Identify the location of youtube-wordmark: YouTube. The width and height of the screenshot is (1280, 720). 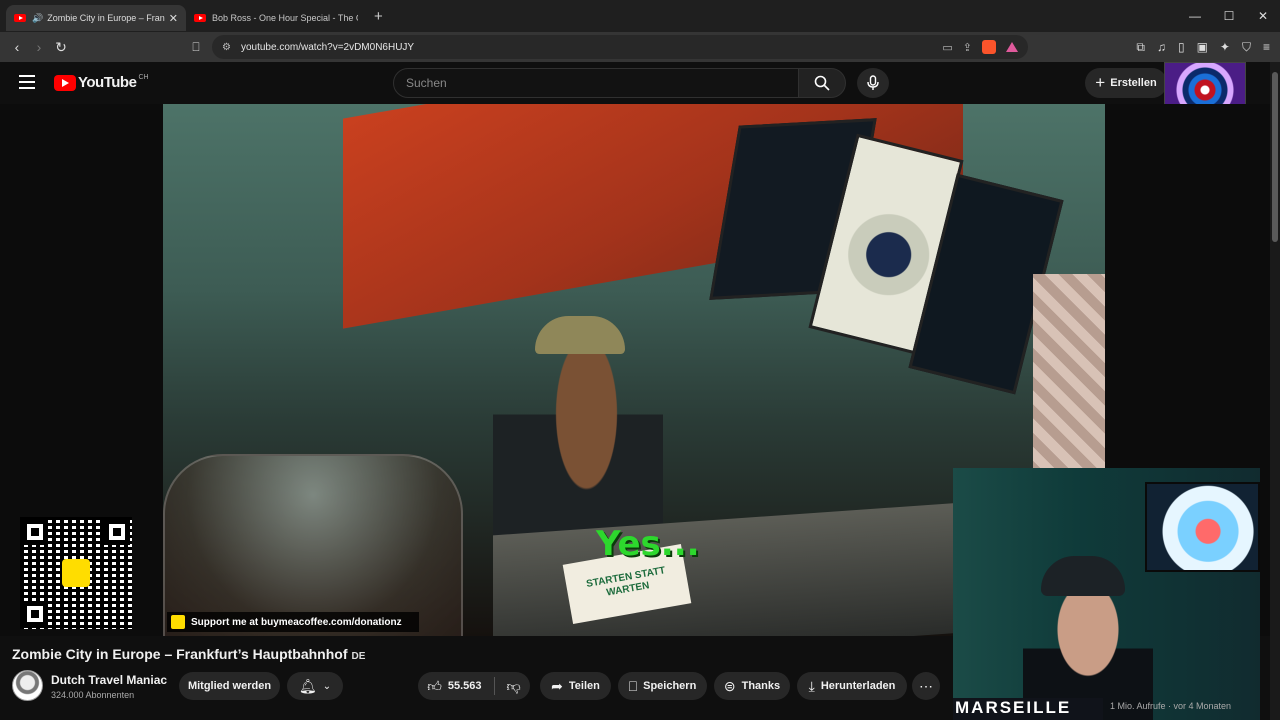
(107, 82).